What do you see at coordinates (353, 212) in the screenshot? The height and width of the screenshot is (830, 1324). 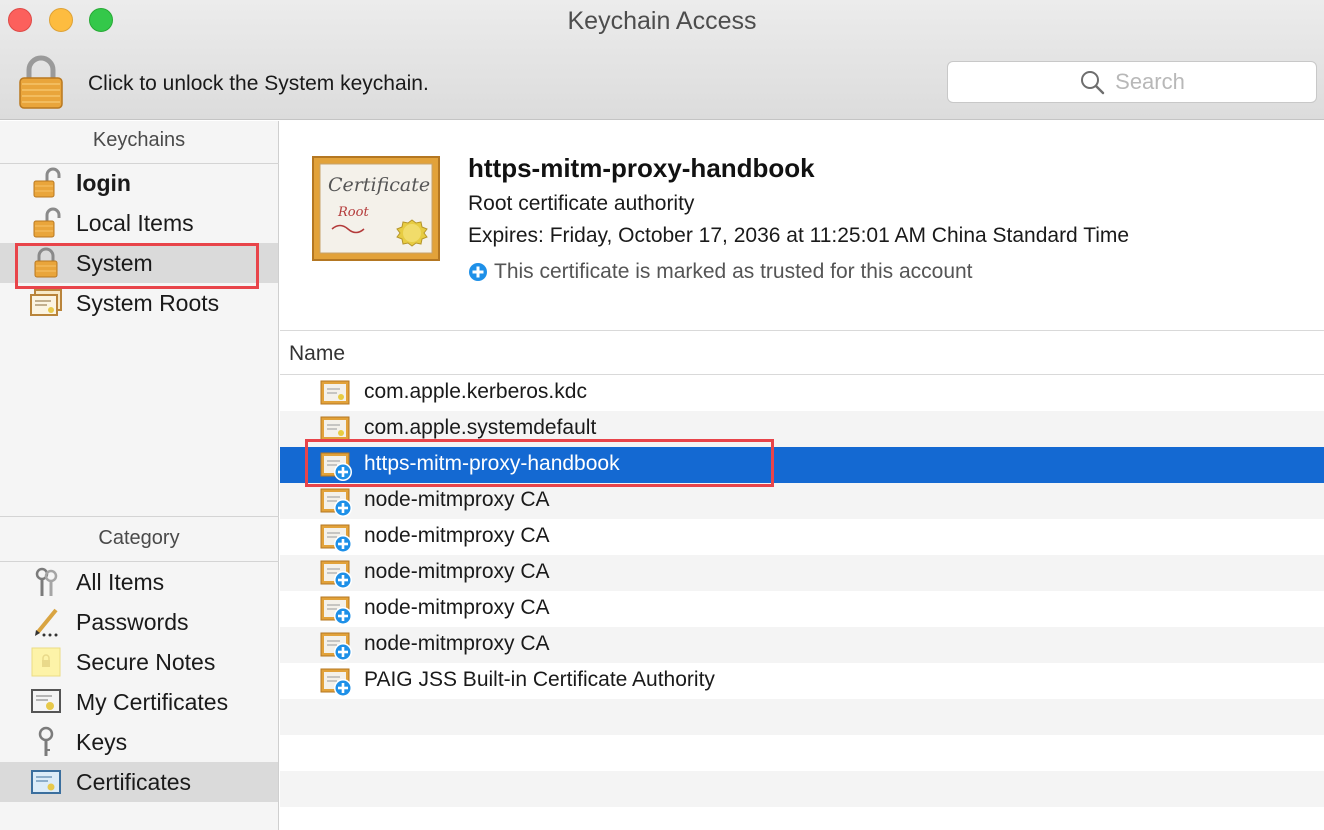 I see `certificate-sub-text: Root` at bounding box center [353, 212].